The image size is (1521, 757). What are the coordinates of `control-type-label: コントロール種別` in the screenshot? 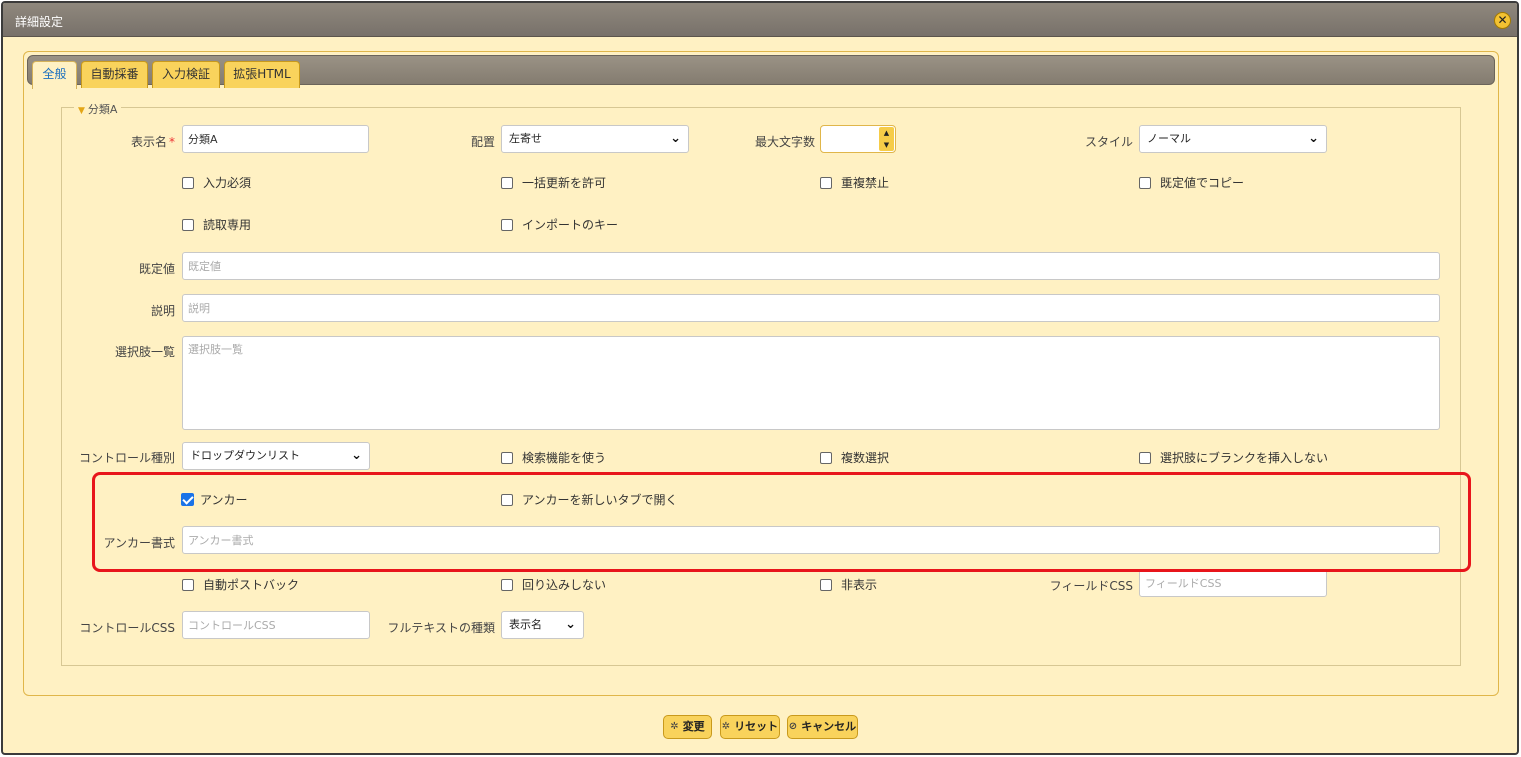 It's located at (126, 458).